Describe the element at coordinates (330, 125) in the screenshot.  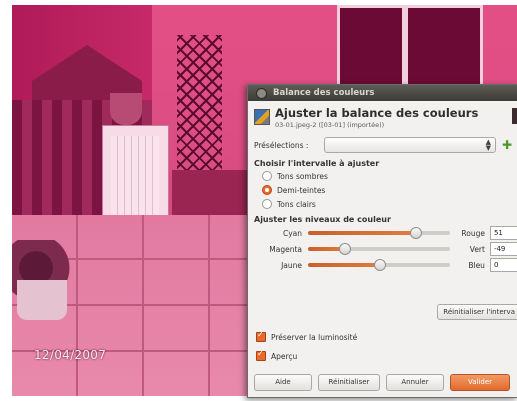
I see `dialog-header-subtitle: 03-01.jpeg-2 ([03-01] (importée))` at that location.